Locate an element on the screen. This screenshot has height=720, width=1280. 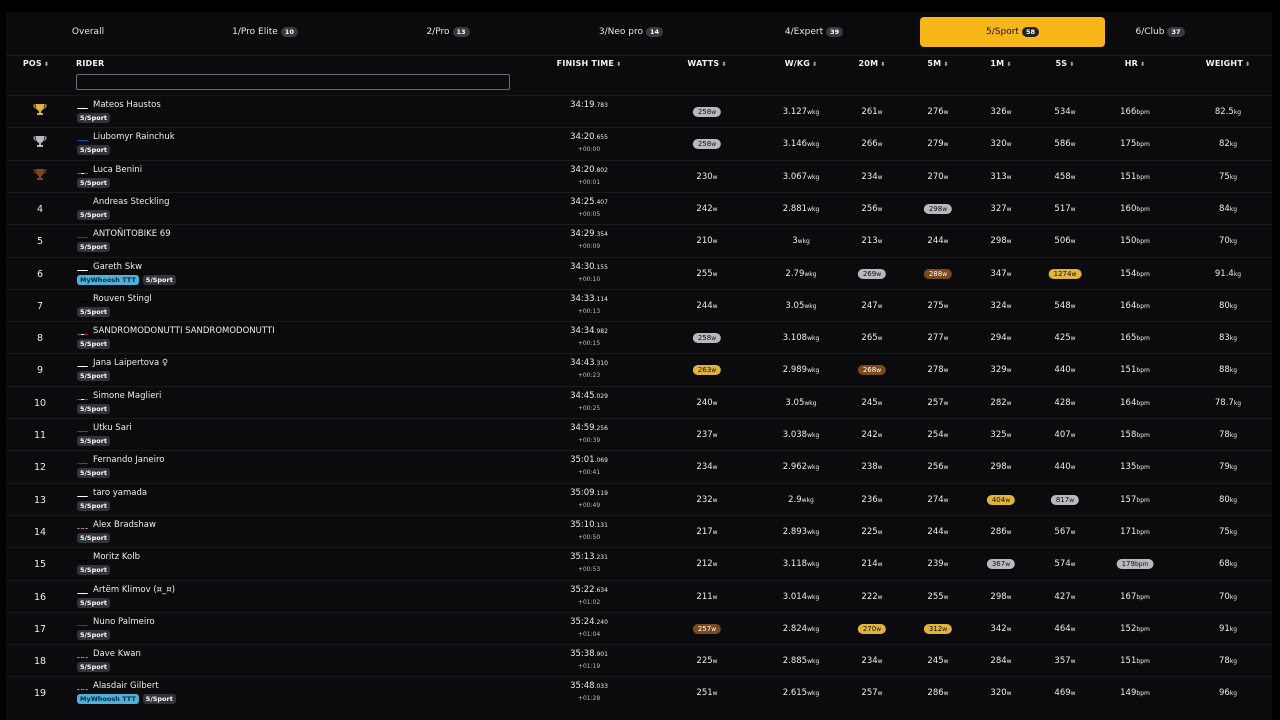
cell-watts: 257w is located at coordinates (707, 628).